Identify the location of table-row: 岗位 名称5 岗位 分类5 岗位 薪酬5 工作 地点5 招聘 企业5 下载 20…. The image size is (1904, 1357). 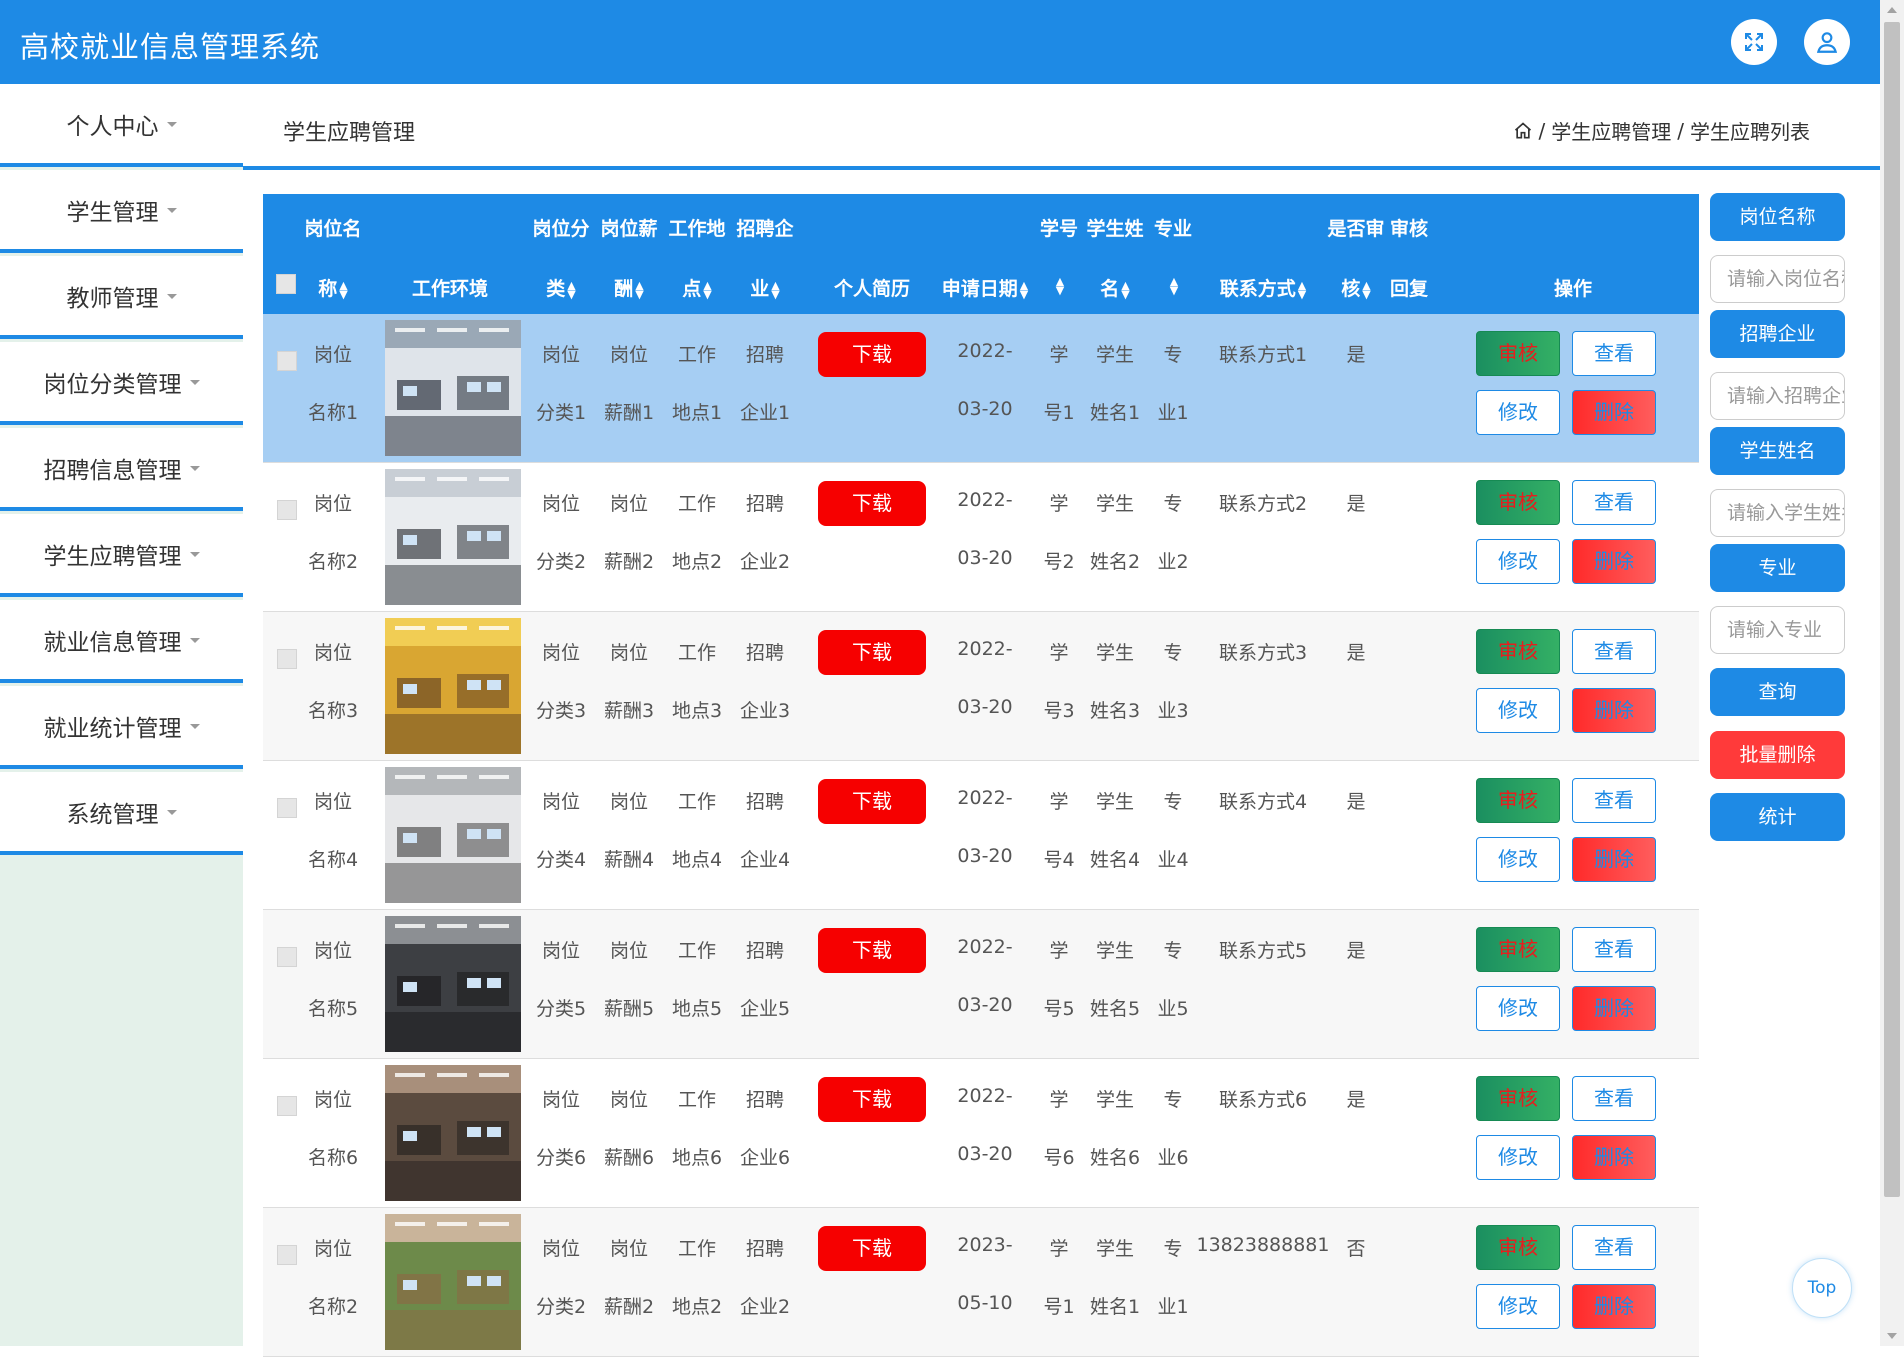
(981, 984).